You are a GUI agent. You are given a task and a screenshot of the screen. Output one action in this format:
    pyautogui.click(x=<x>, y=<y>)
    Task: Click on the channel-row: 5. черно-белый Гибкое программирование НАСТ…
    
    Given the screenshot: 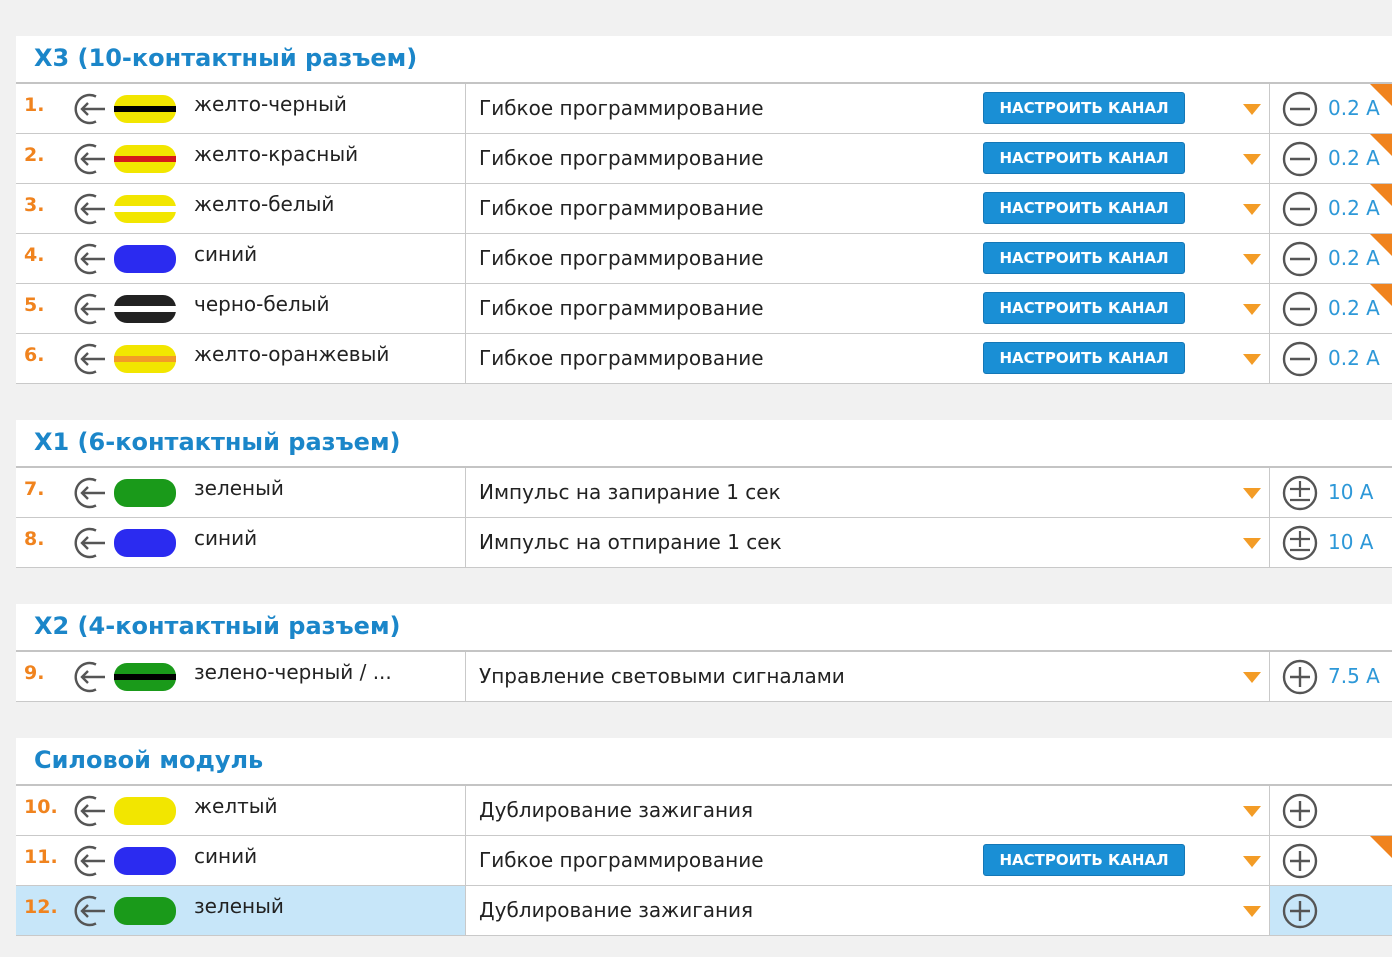 What is the action you would take?
    pyautogui.click(x=704, y=309)
    